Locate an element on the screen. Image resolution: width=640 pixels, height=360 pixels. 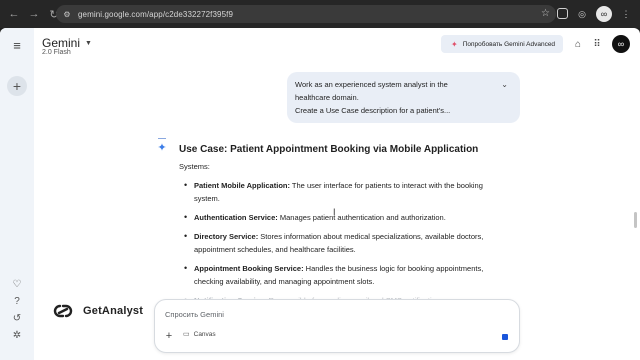
response-progress-bar is located at coordinates (162, 138).